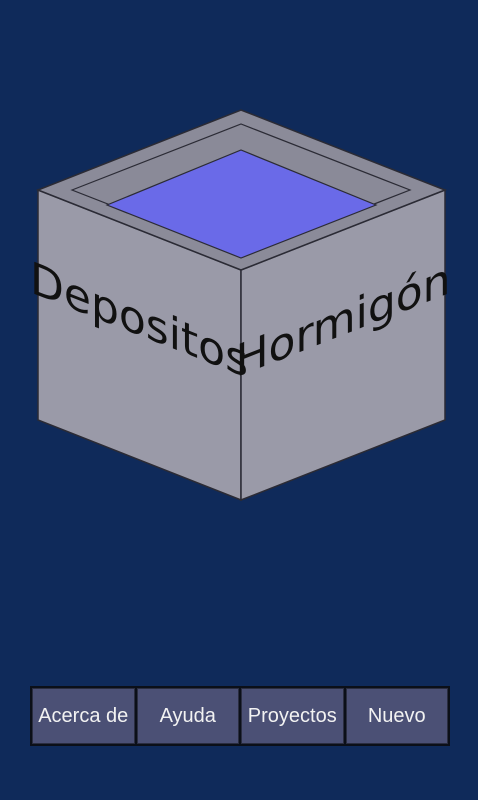  What do you see at coordinates (396, 716) in the screenshot?
I see `new-button: Nuevo` at bounding box center [396, 716].